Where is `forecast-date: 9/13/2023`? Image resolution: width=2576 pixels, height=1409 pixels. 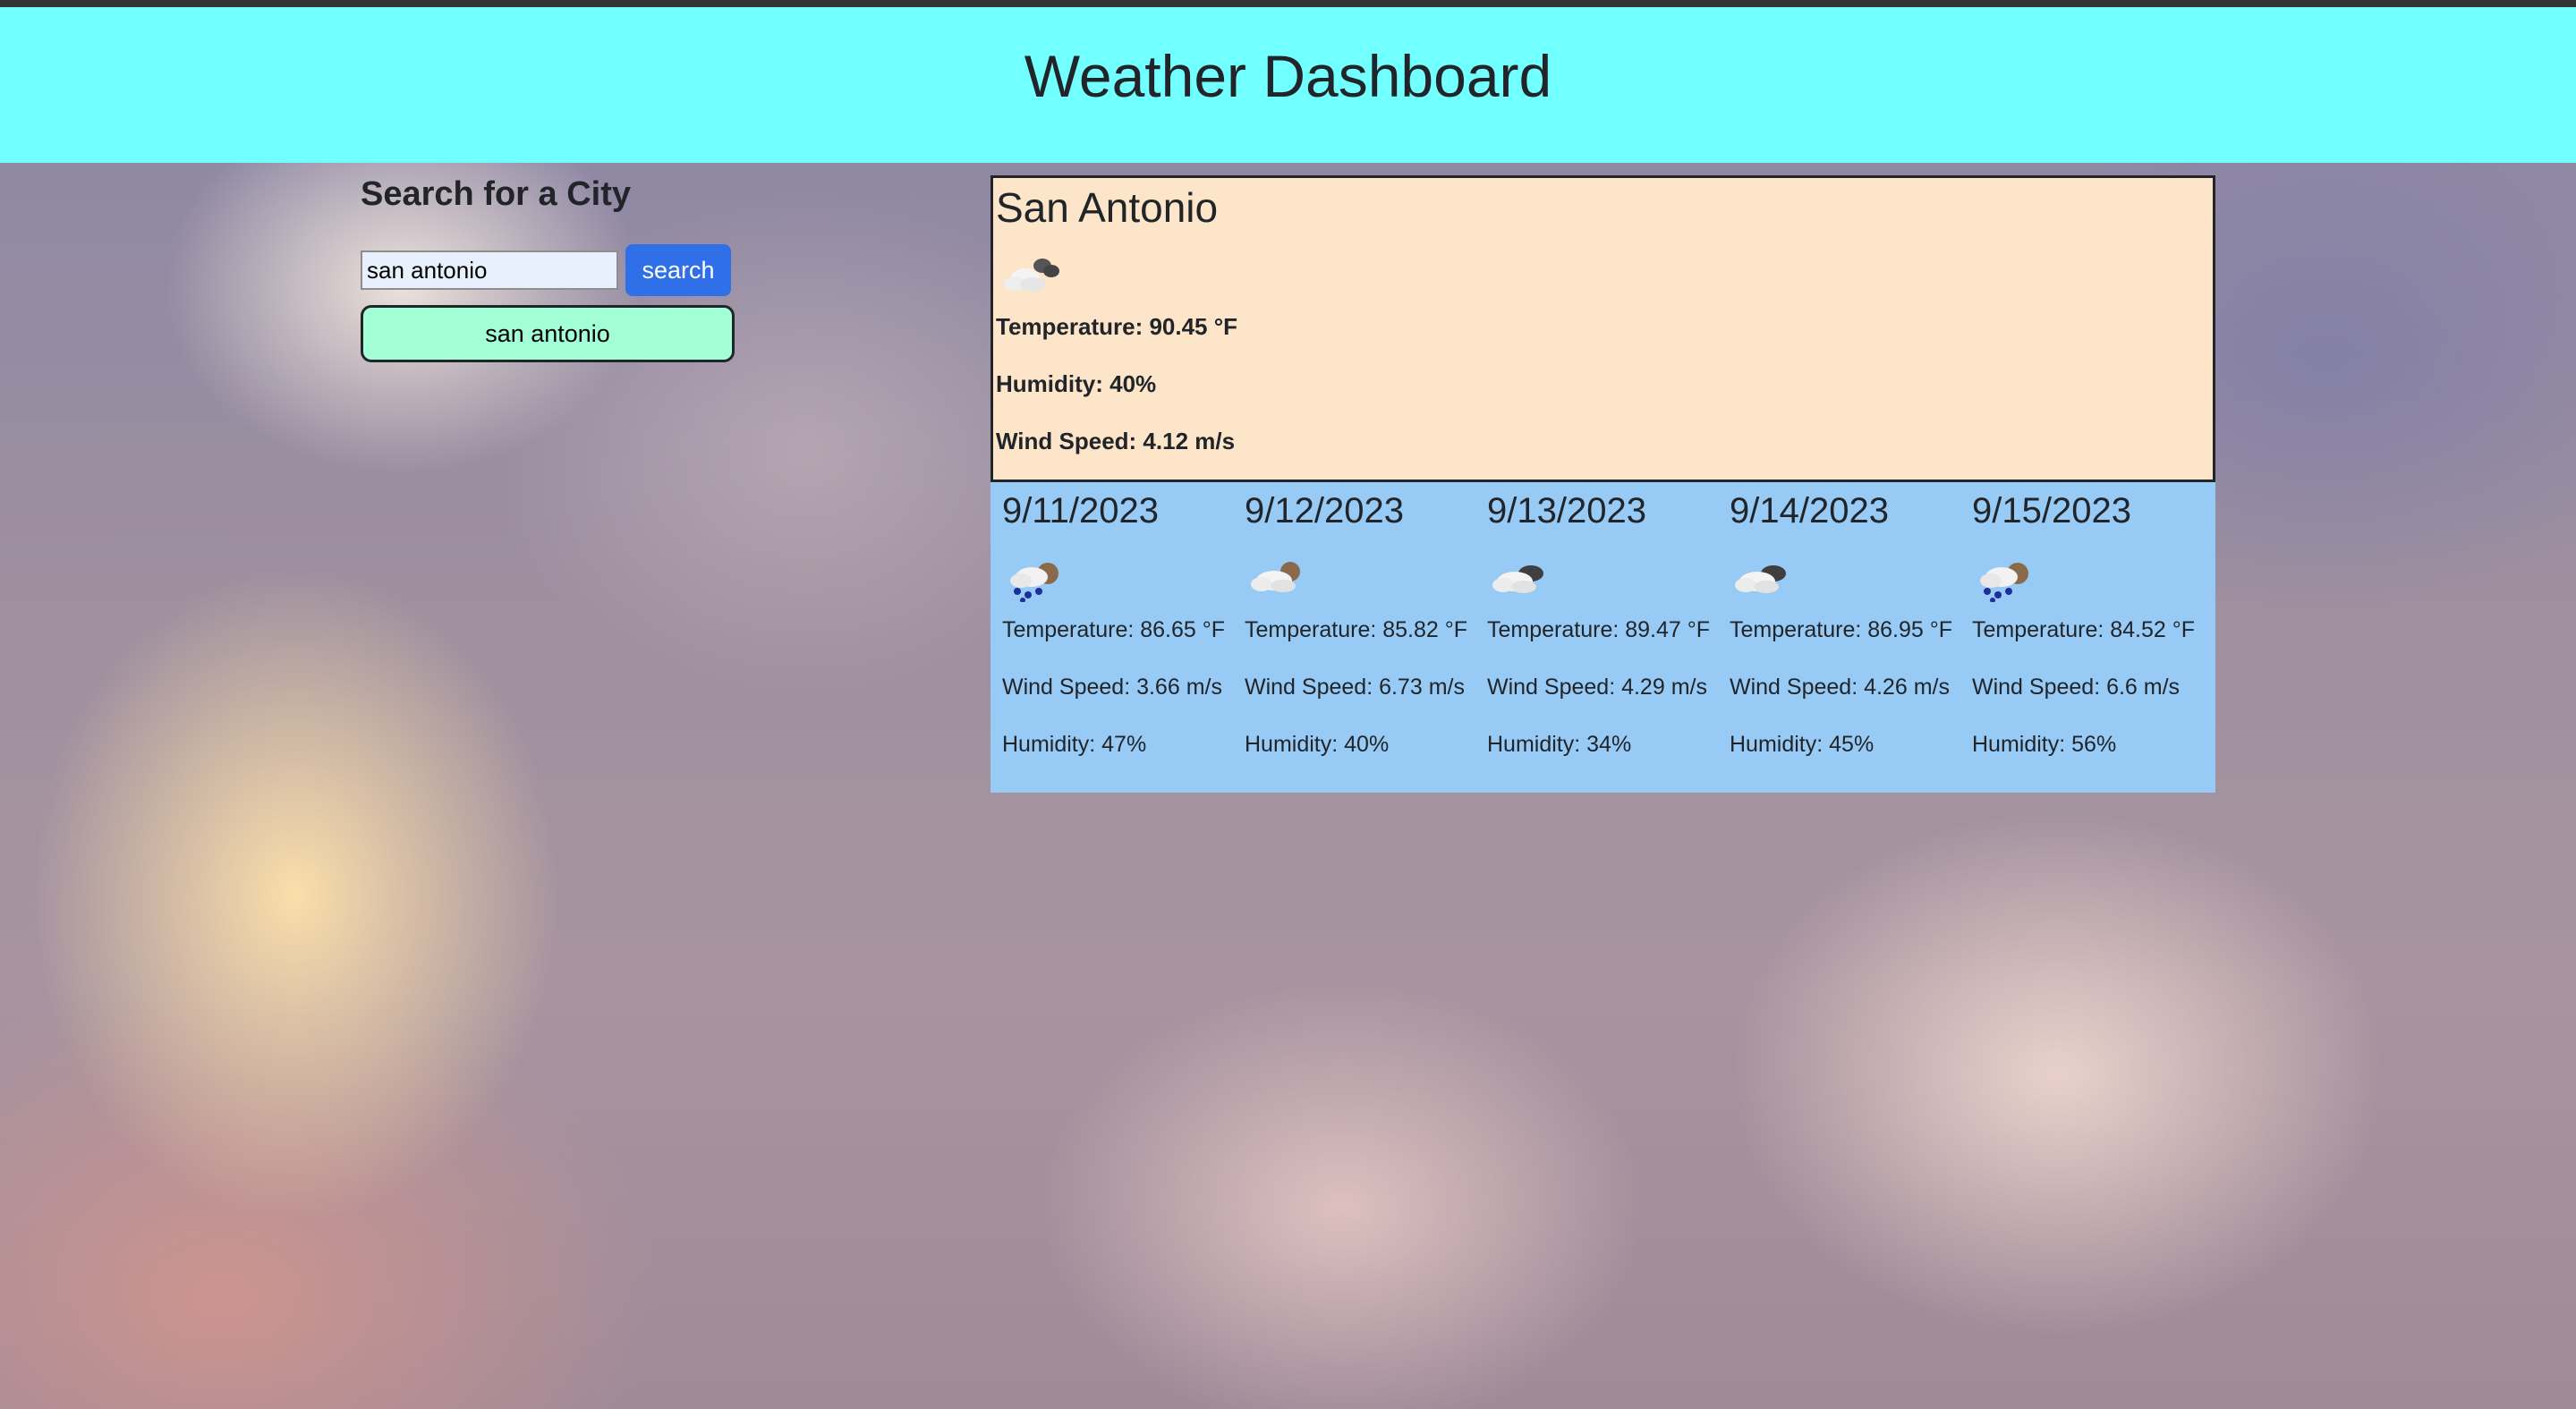 forecast-date: 9/13/2023 is located at coordinates (1566, 511).